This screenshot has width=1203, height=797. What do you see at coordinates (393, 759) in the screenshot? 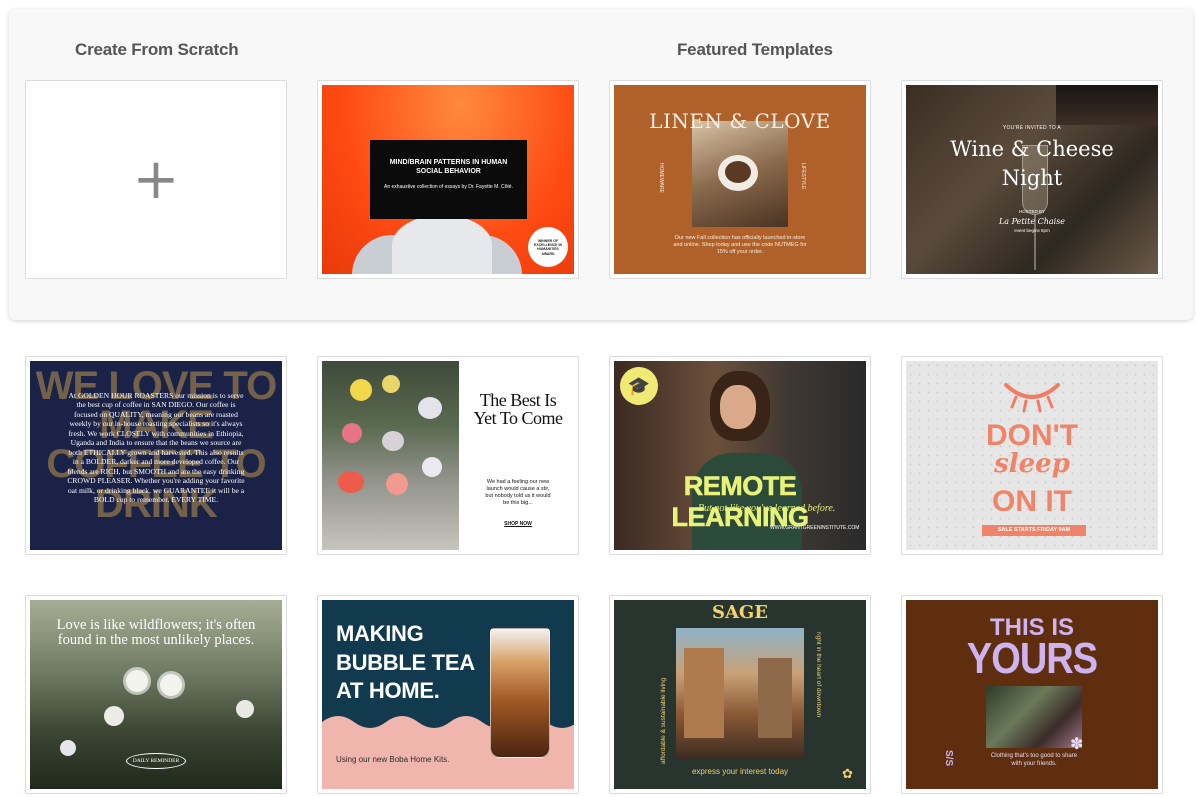
I see `template-body: Using our new Boba Home Kits.` at bounding box center [393, 759].